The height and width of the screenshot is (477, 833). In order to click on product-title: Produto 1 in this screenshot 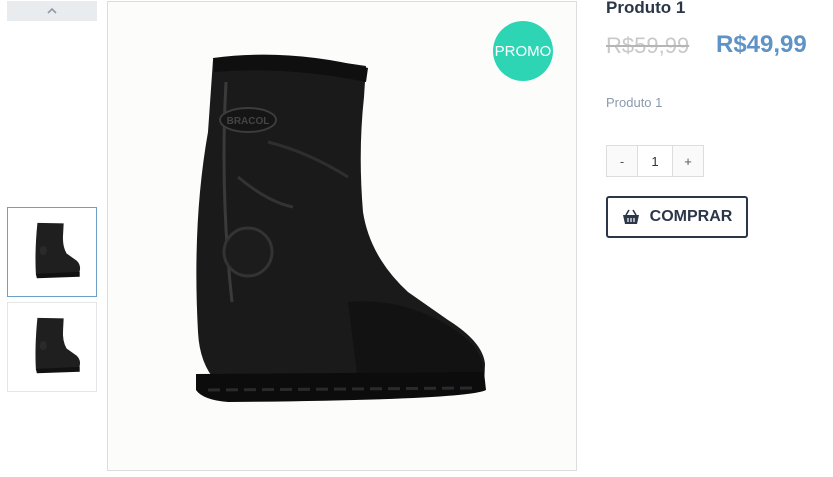, I will do `click(646, 8)`.